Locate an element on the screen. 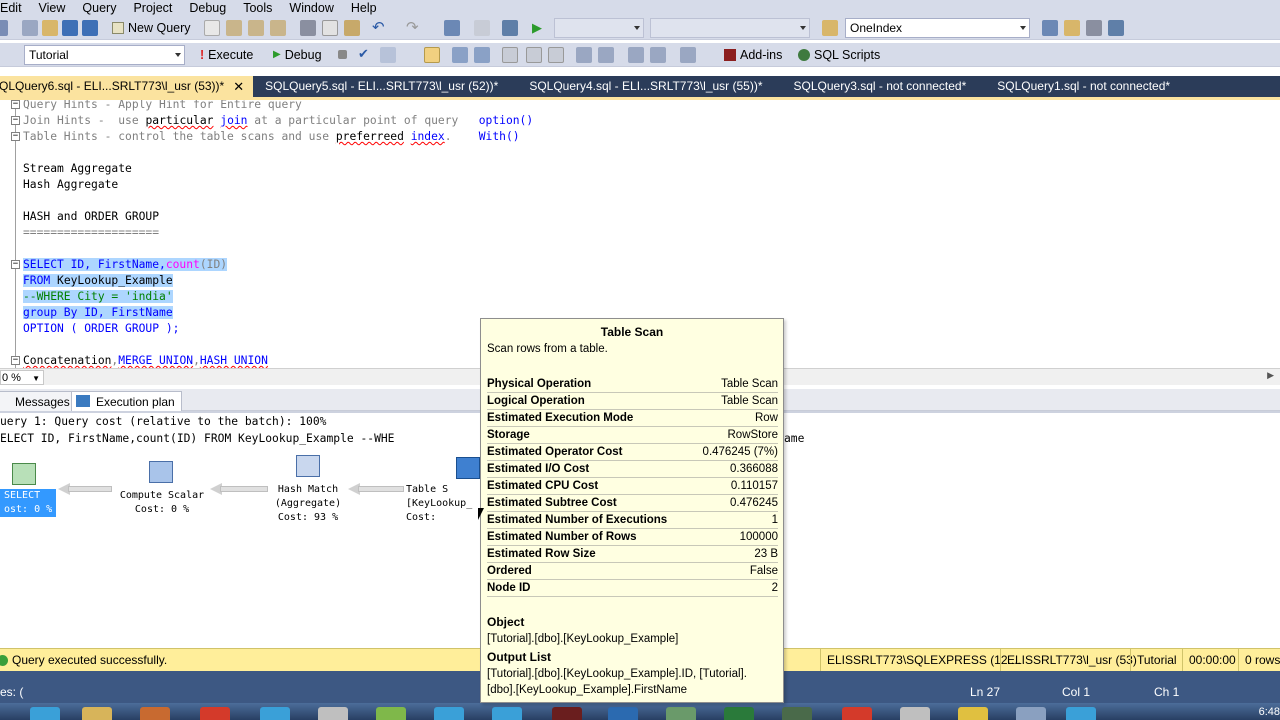  solution-config-combo is located at coordinates (599, 28).